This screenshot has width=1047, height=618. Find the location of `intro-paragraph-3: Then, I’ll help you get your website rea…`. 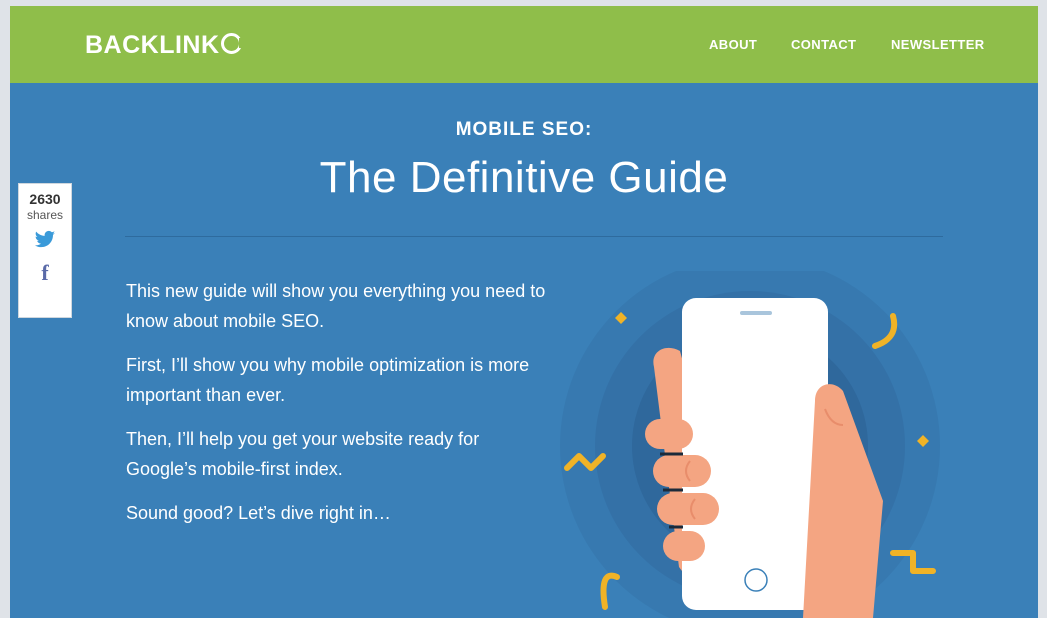

intro-paragraph-3: Then, I’ll help you get your website rea… is located at coordinates (303, 454).